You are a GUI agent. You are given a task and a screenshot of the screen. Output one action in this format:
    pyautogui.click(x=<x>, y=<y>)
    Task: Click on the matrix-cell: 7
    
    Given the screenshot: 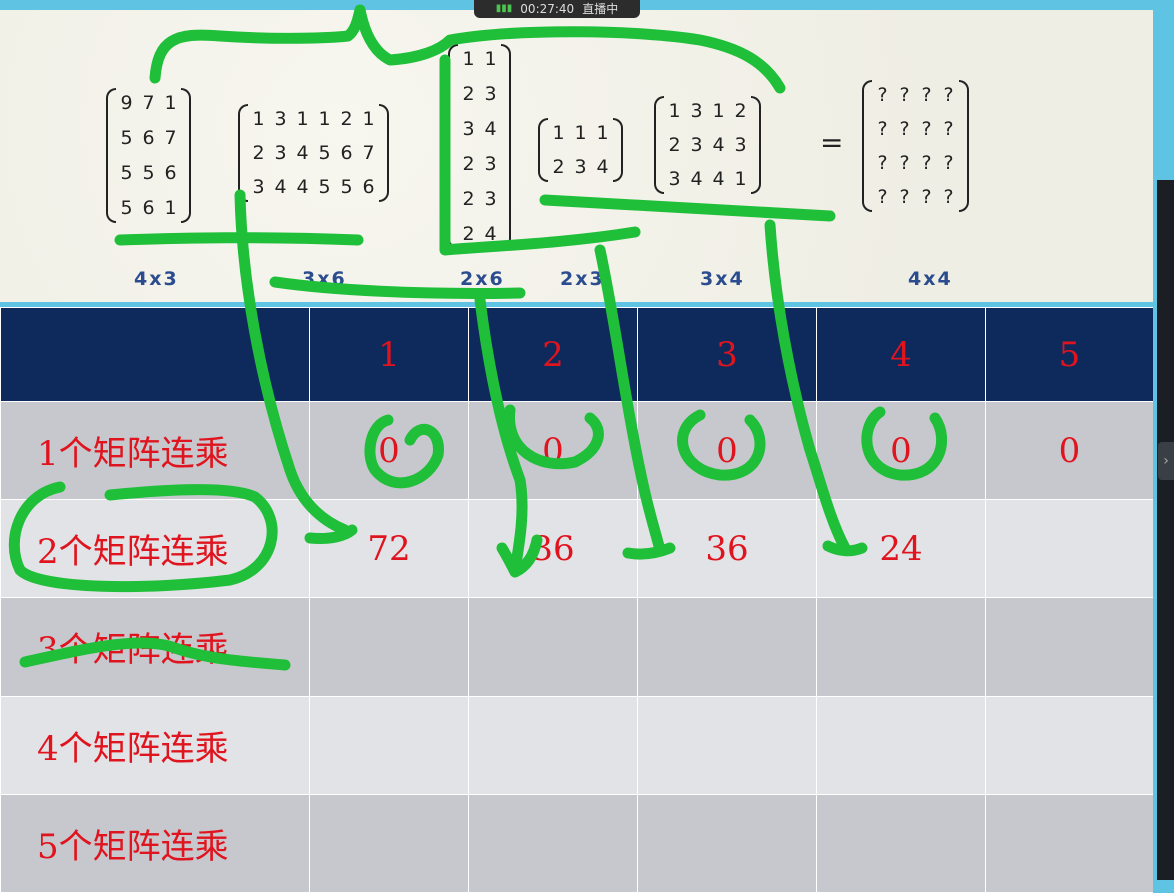 What is the action you would take?
    pyautogui.click(x=148, y=103)
    